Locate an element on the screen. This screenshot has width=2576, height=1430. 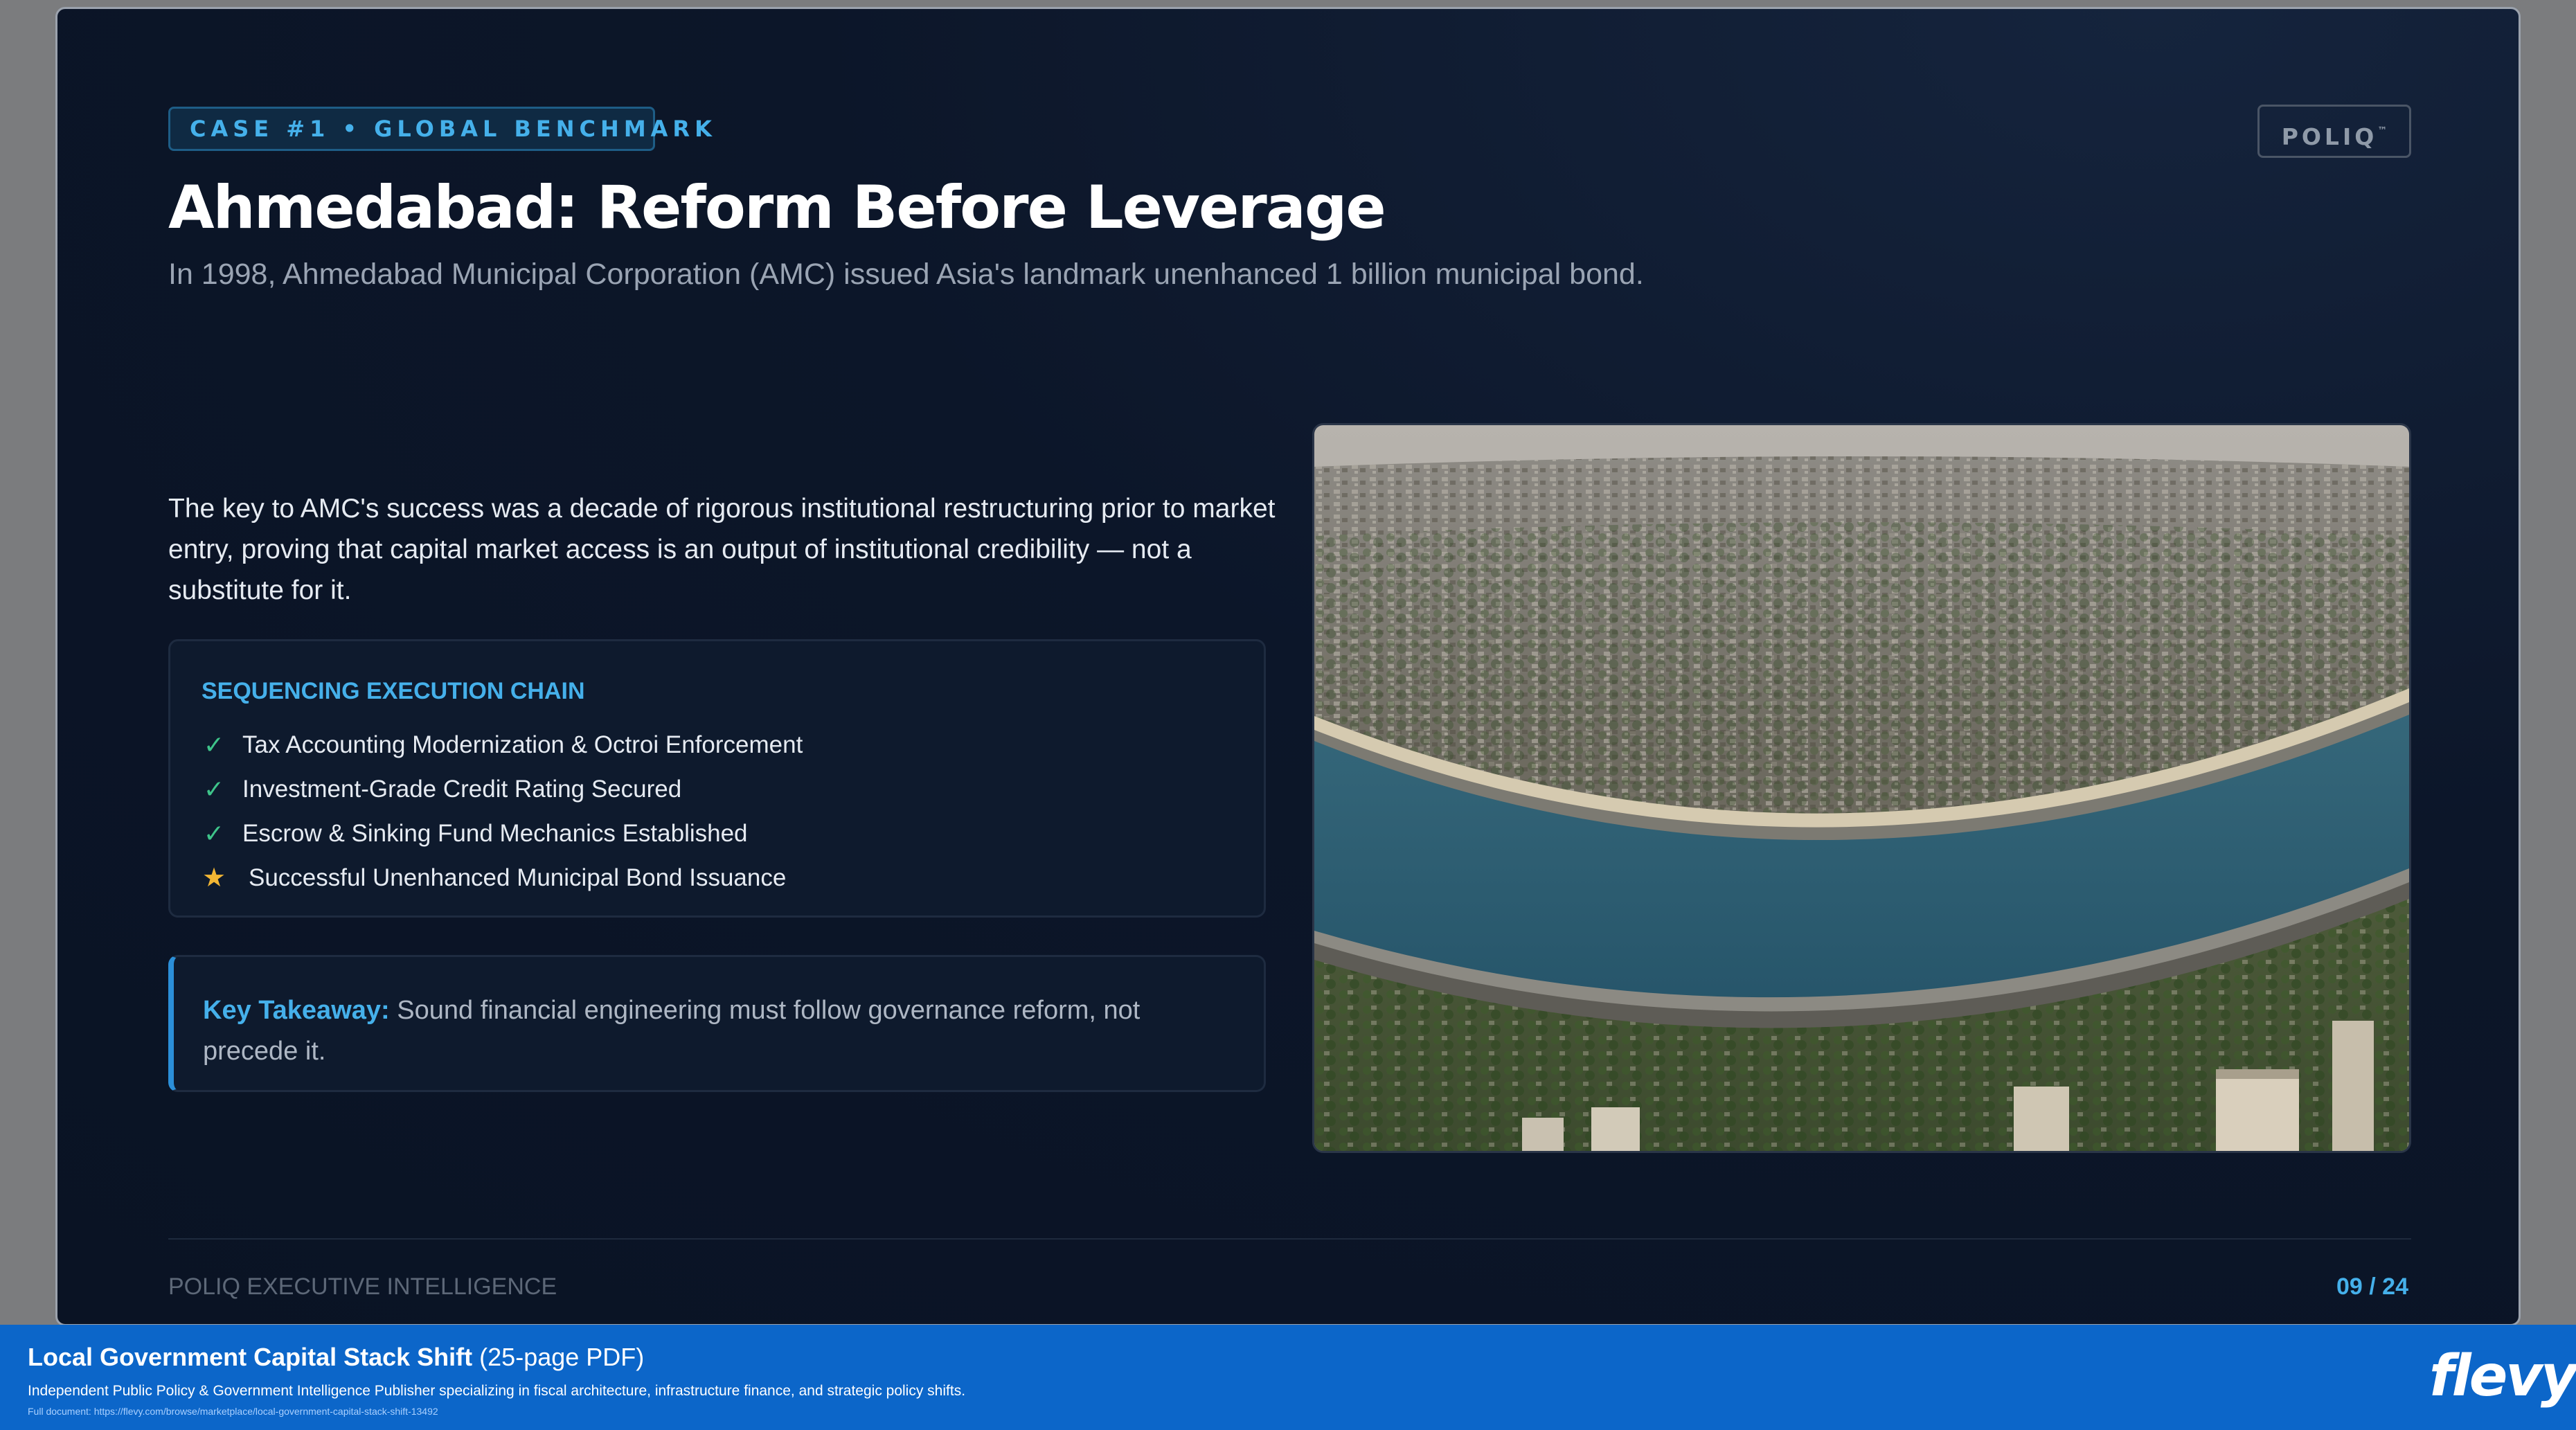
poliq-logo: POLIQ™ is located at coordinates (2334, 131).